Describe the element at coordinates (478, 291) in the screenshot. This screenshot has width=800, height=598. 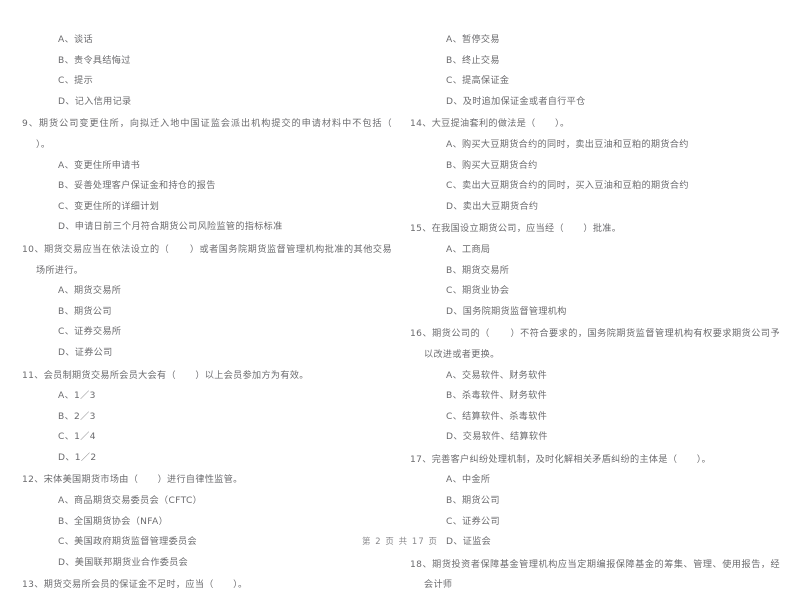
I see `option-item: C、期货业协会` at that location.